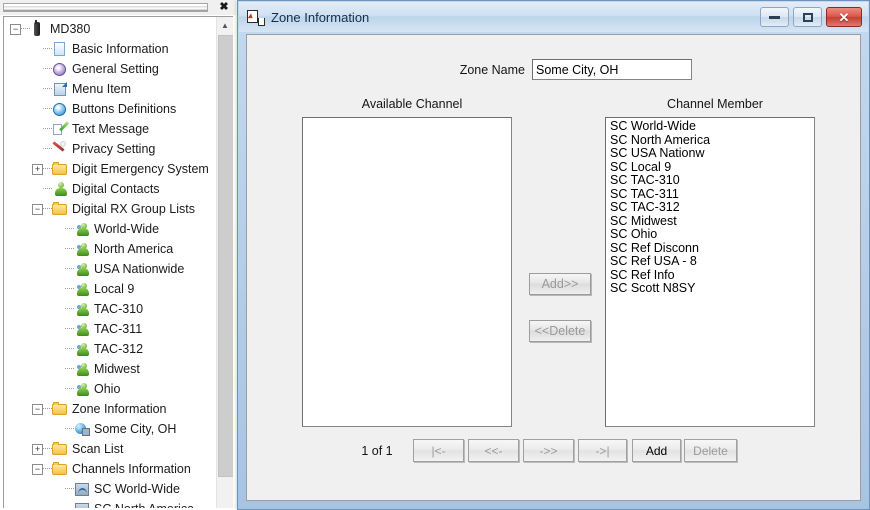  What do you see at coordinates (110, 69) in the screenshot?
I see `tree-item: General Setting` at bounding box center [110, 69].